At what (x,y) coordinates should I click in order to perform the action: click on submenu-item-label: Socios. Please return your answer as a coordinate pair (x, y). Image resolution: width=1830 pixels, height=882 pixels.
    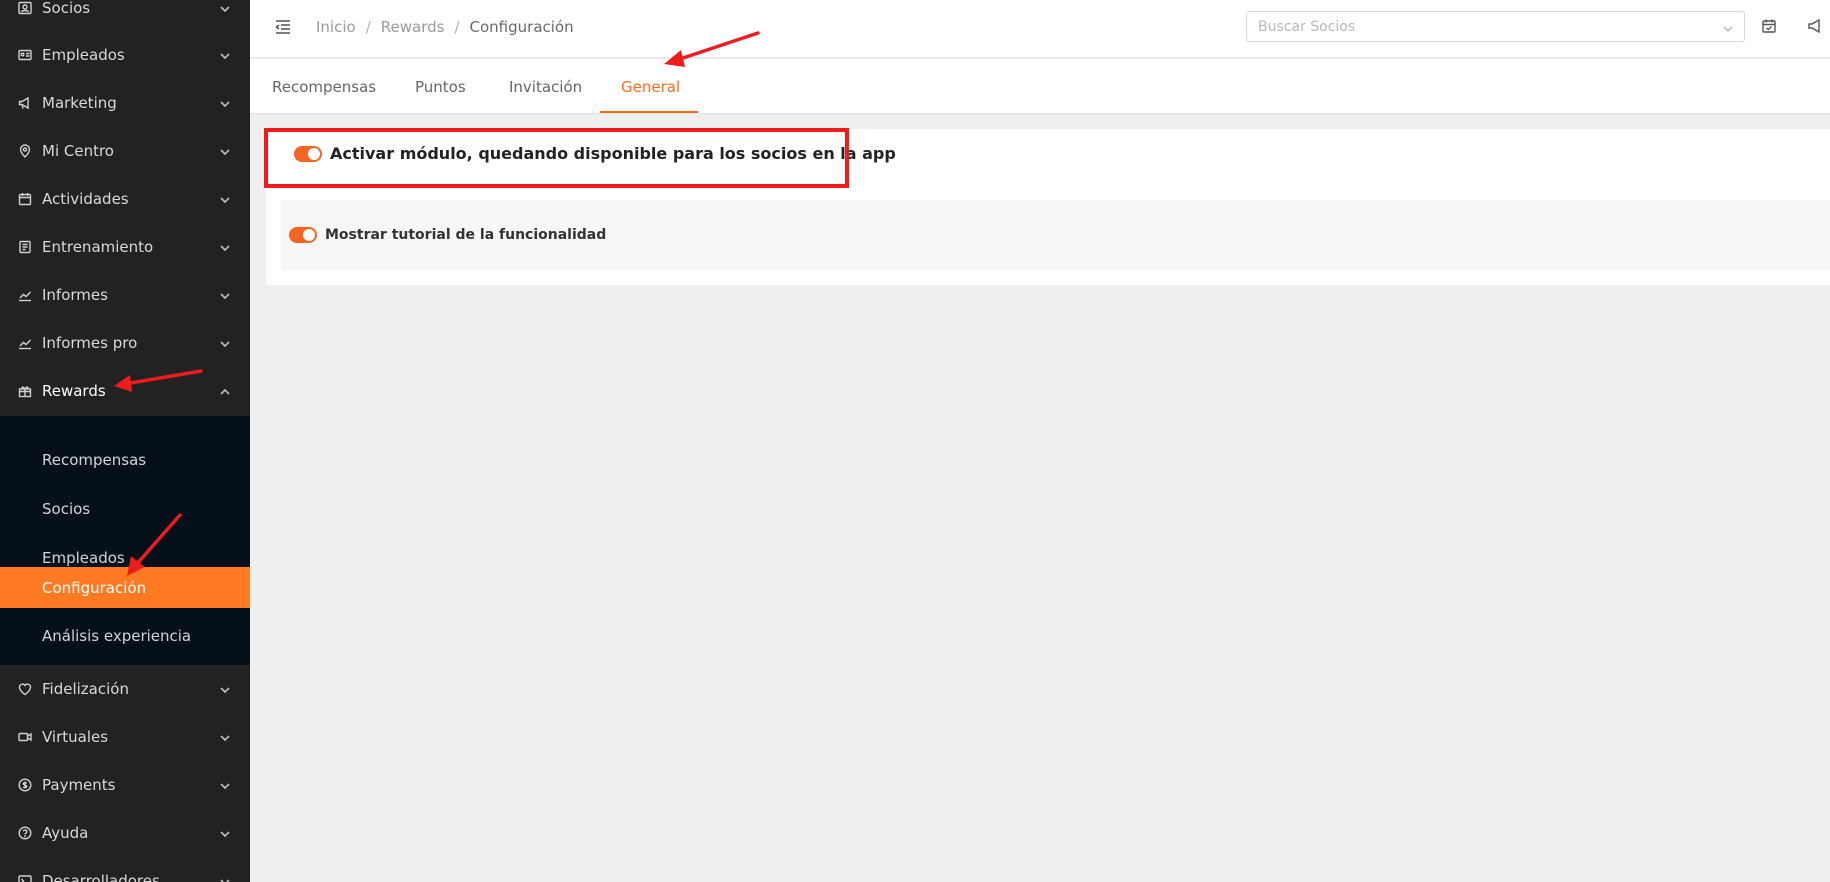
    Looking at the image, I should click on (66, 509).